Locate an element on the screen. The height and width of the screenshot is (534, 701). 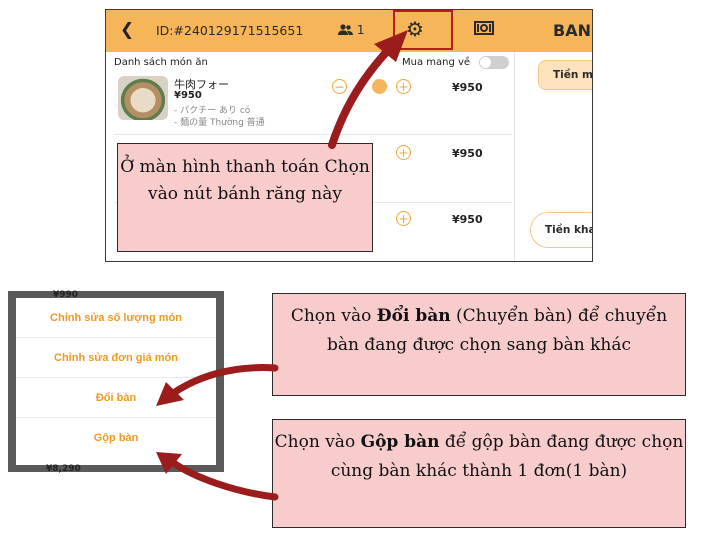
arrow-to-change-table is located at coordinates (223, 381).